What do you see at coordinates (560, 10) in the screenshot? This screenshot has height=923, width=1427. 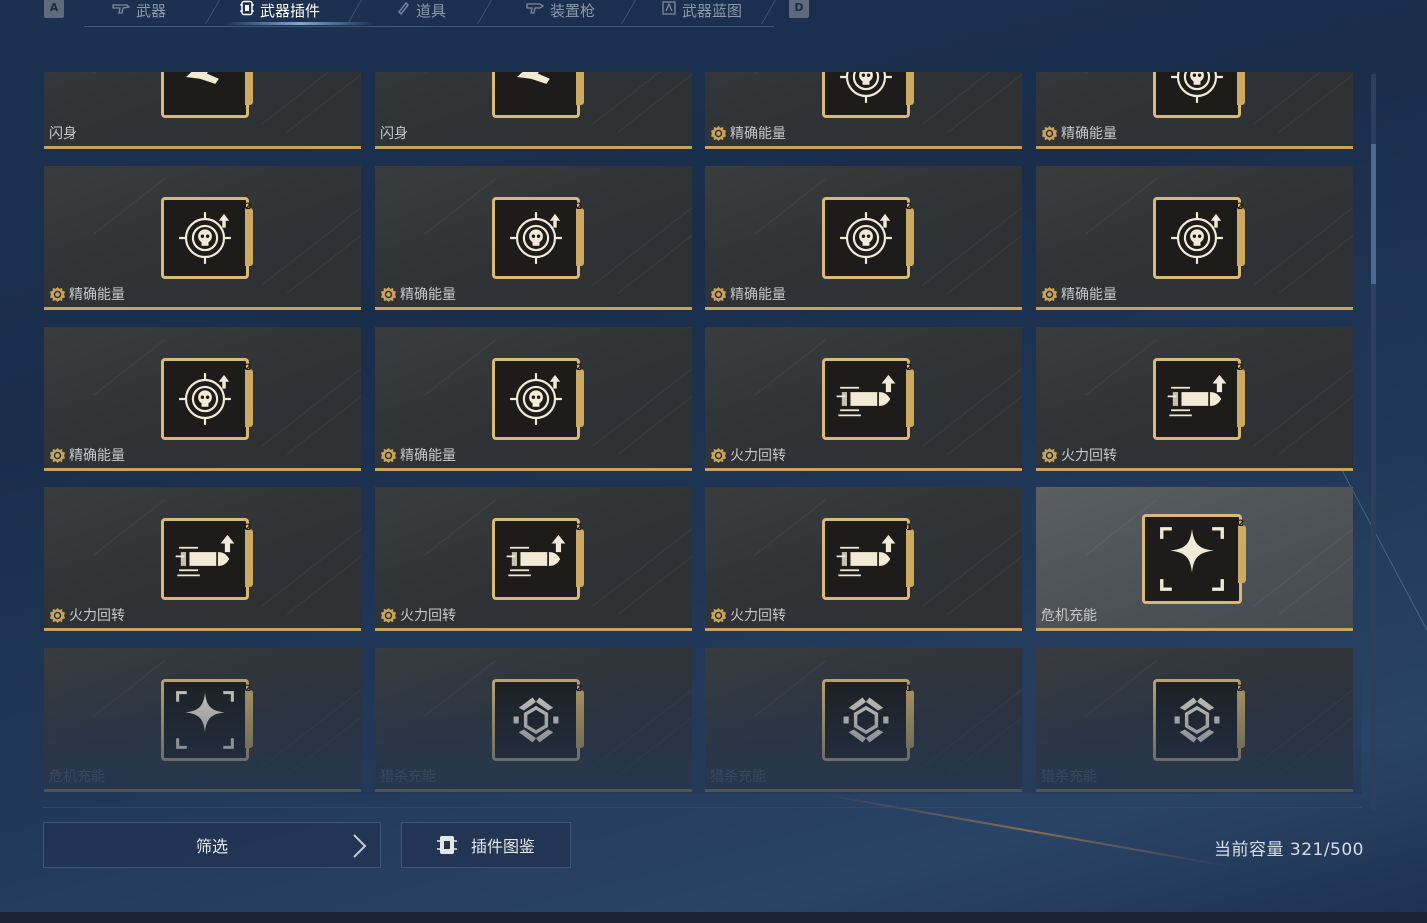 I see `tab-device-gun: 装置枪` at bounding box center [560, 10].